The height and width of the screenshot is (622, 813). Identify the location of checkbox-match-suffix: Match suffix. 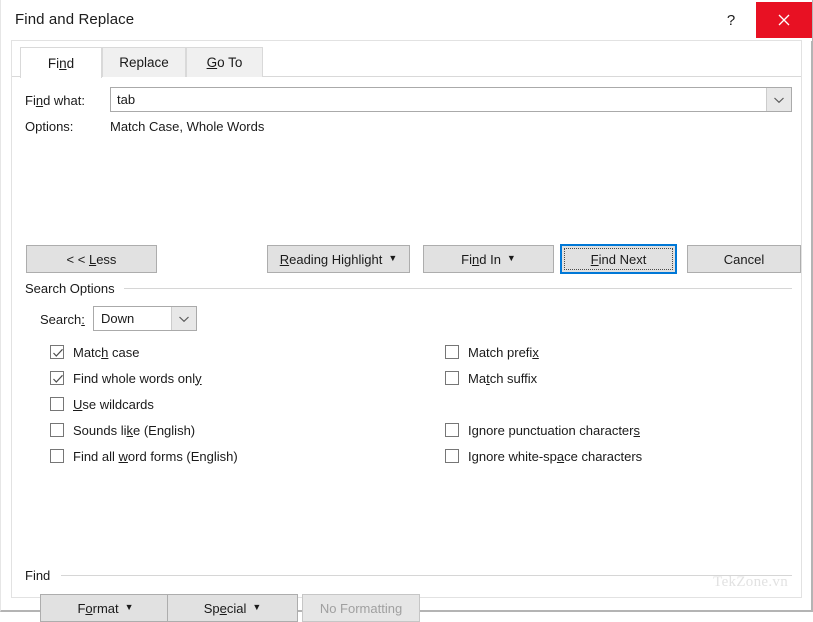
(491, 378).